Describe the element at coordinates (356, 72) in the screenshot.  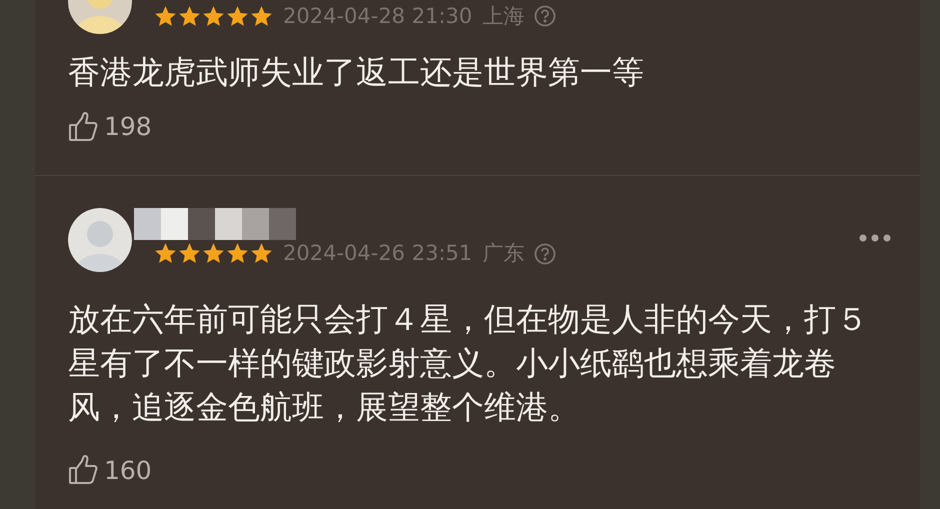
I see `comment-text: 香港龙虎武师失业了返工还是世界第一等` at that location.